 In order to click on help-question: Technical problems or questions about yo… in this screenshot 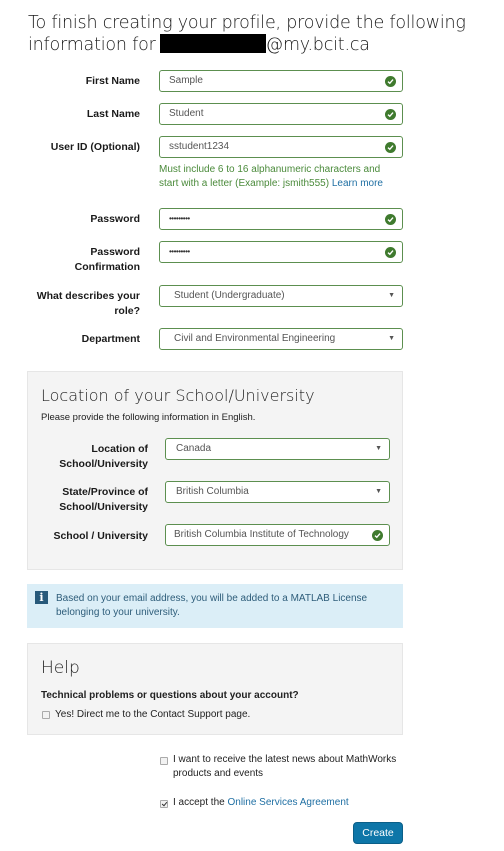, I will do `click(170, 695)`.